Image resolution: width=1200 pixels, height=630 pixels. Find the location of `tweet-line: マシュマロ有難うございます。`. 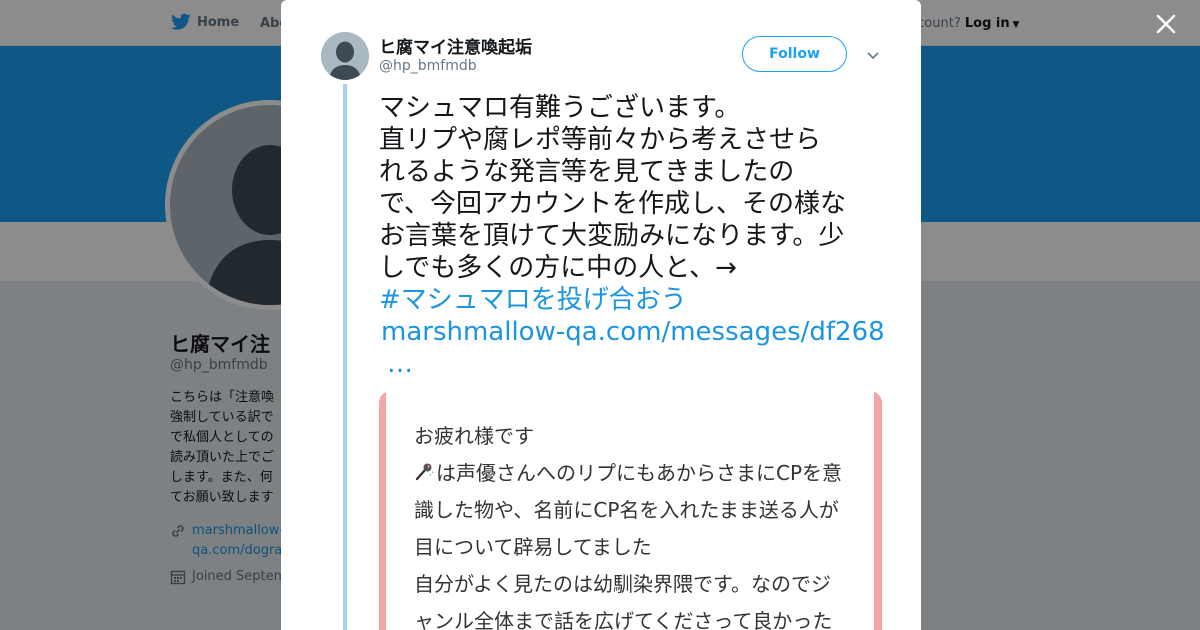

tweet-line: マシュマロ有難うございます。 is located at coordinates (560, 108).